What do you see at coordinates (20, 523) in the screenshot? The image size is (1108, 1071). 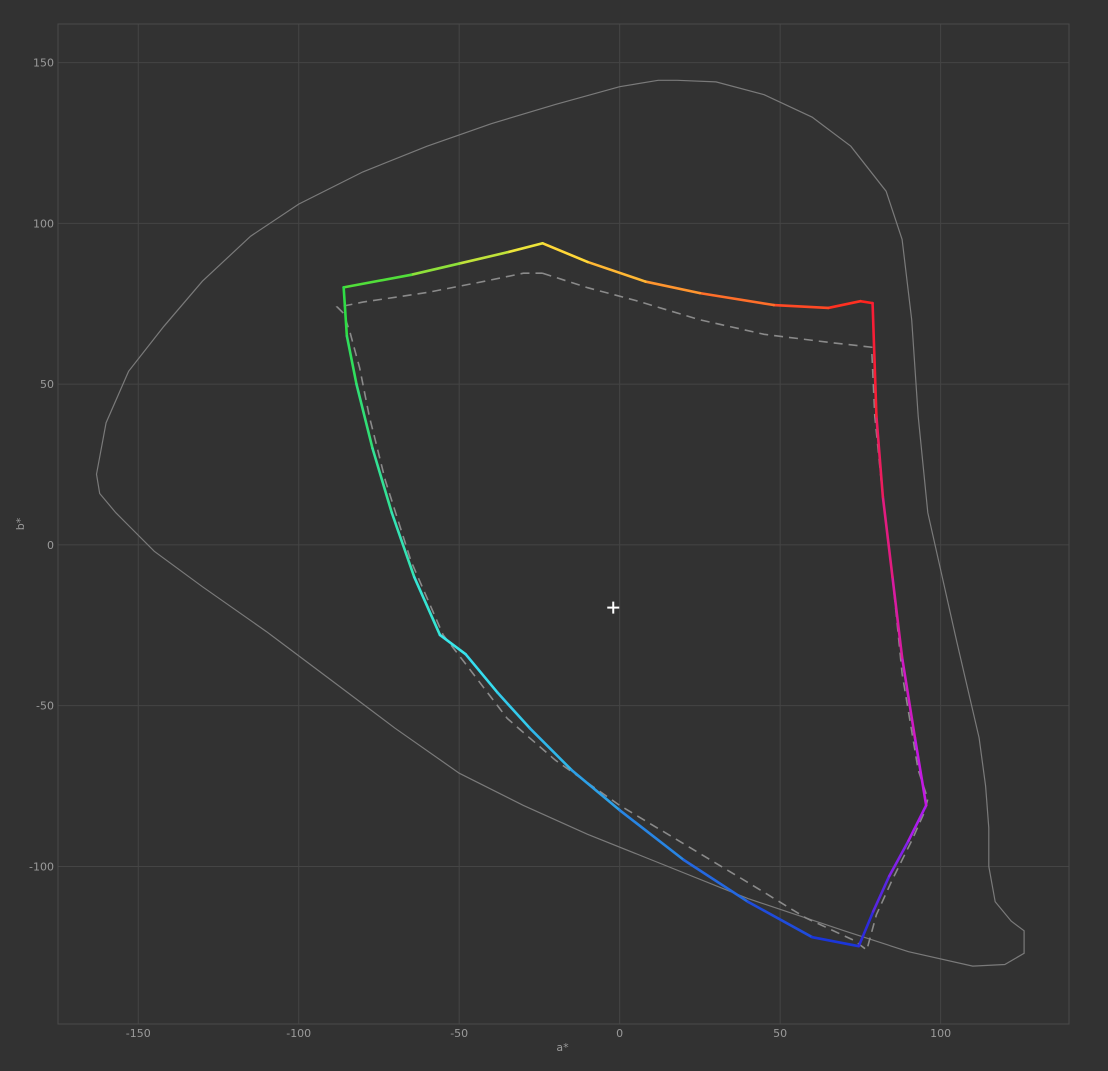 I see `y-axis-label: b*` at bounding box center [20, 523].